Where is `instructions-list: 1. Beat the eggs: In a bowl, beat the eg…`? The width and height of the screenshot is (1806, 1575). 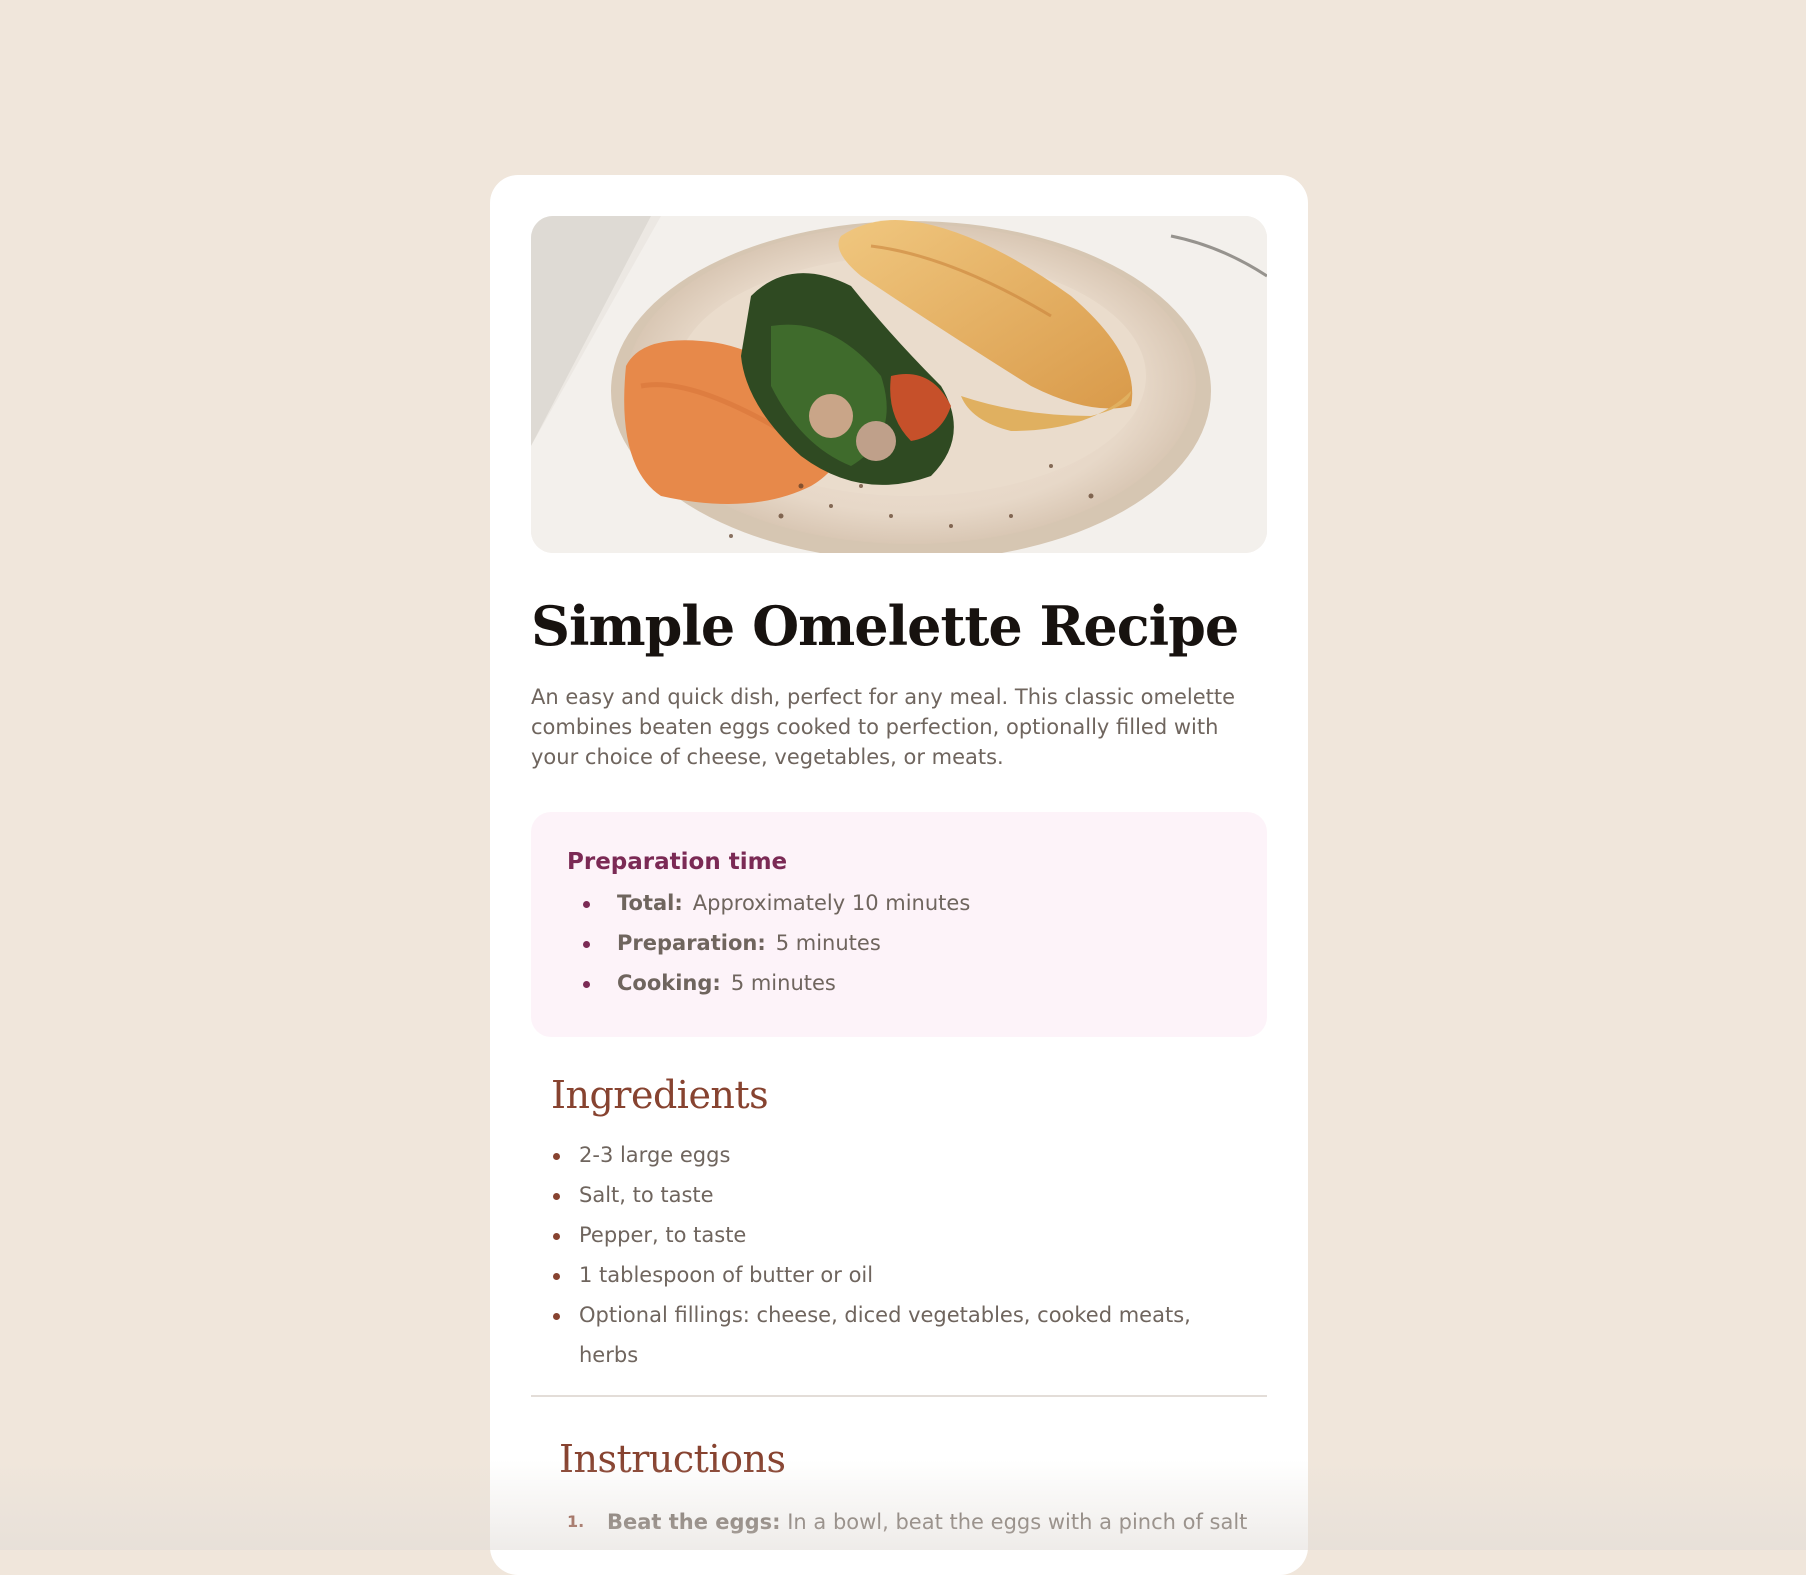
instructions-list: 1. Beat the eggs: In a bowl, beat the eg… is located at coordinates (913, 1522).